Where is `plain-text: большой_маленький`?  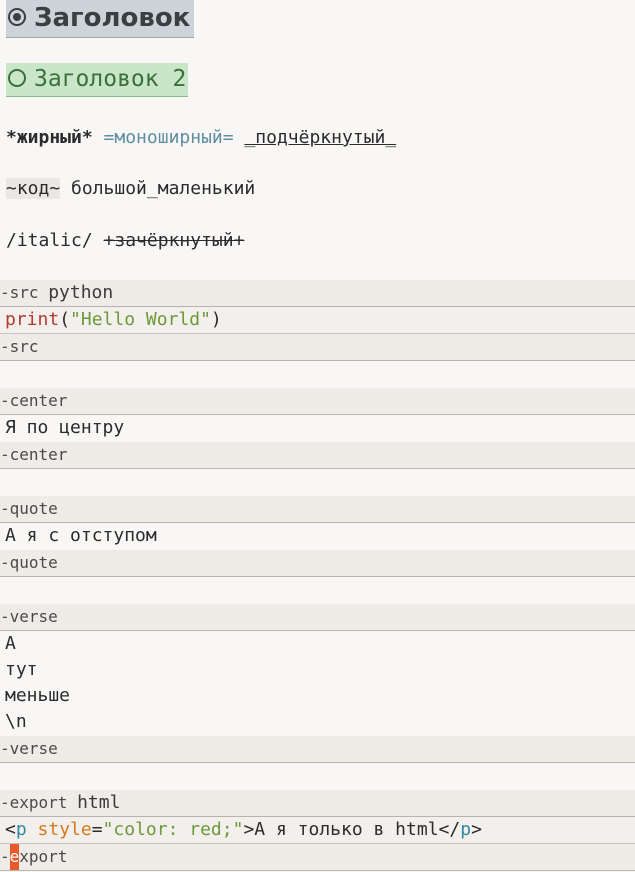 plain-text: большой_маленький is located at coordinates (163, 188).